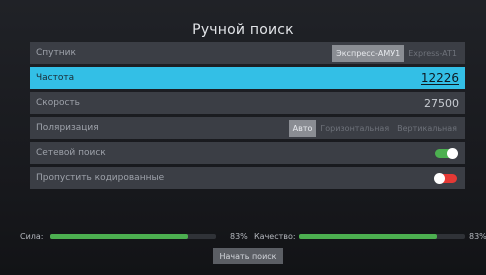 Image resolution: width=486 pixels, height=275 pixels. Describe the element at coordinates (119, 236) in the screenshot. I see `strength-bar-fill` at that location.